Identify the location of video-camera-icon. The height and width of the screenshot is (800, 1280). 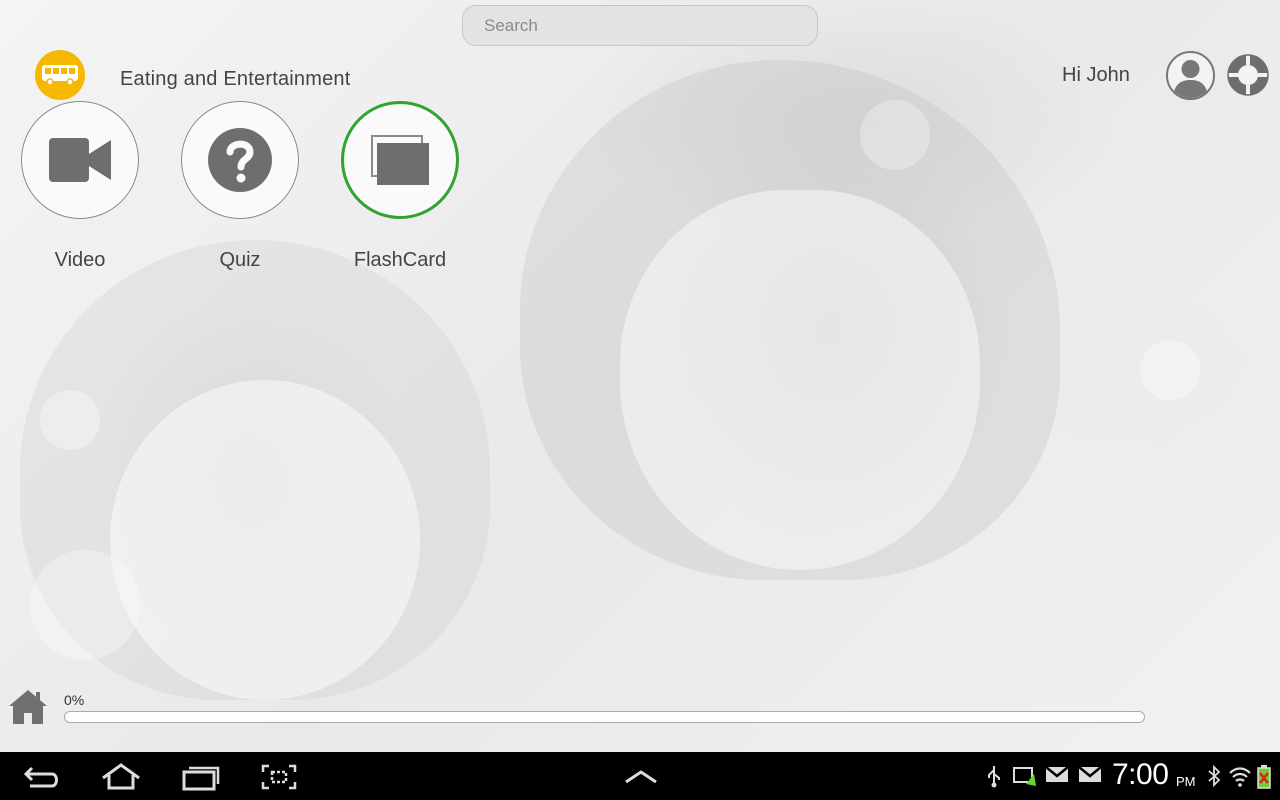
(80, 160).